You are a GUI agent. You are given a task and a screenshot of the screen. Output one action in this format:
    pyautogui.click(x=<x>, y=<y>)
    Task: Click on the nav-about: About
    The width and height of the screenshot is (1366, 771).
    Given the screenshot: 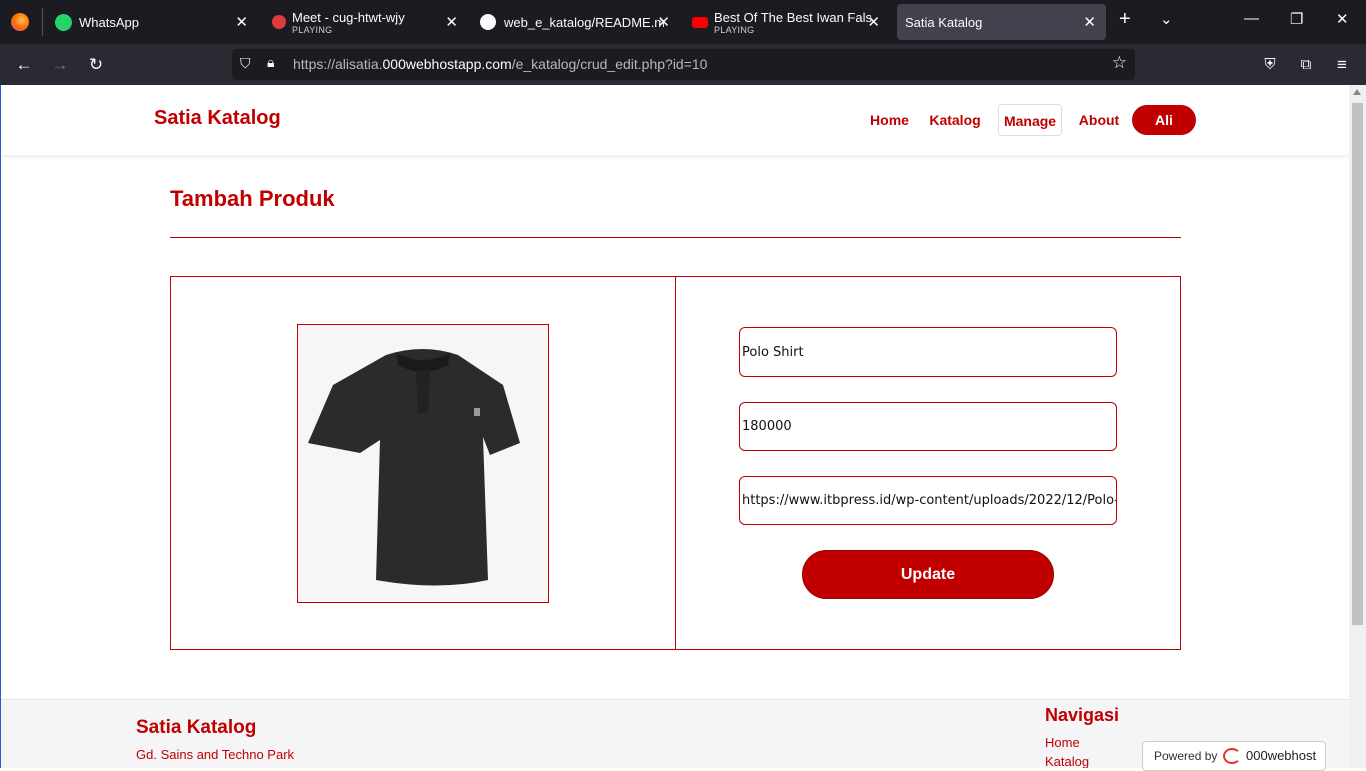 What is the action you would take?
    pyautogui.click(x=1099, y=120)
    